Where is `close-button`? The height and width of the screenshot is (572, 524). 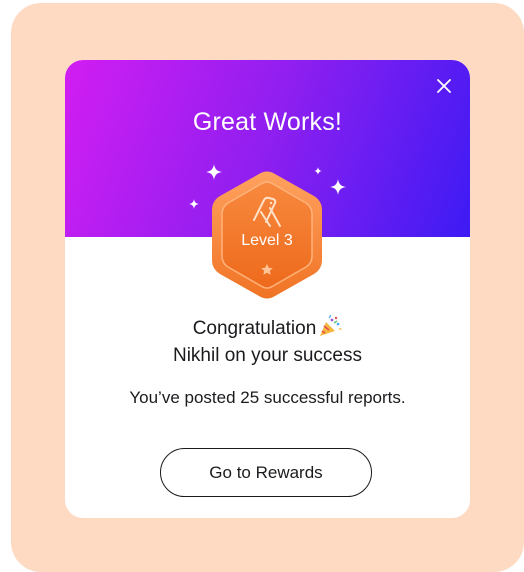 close-button is located at coordinates (444, 86).